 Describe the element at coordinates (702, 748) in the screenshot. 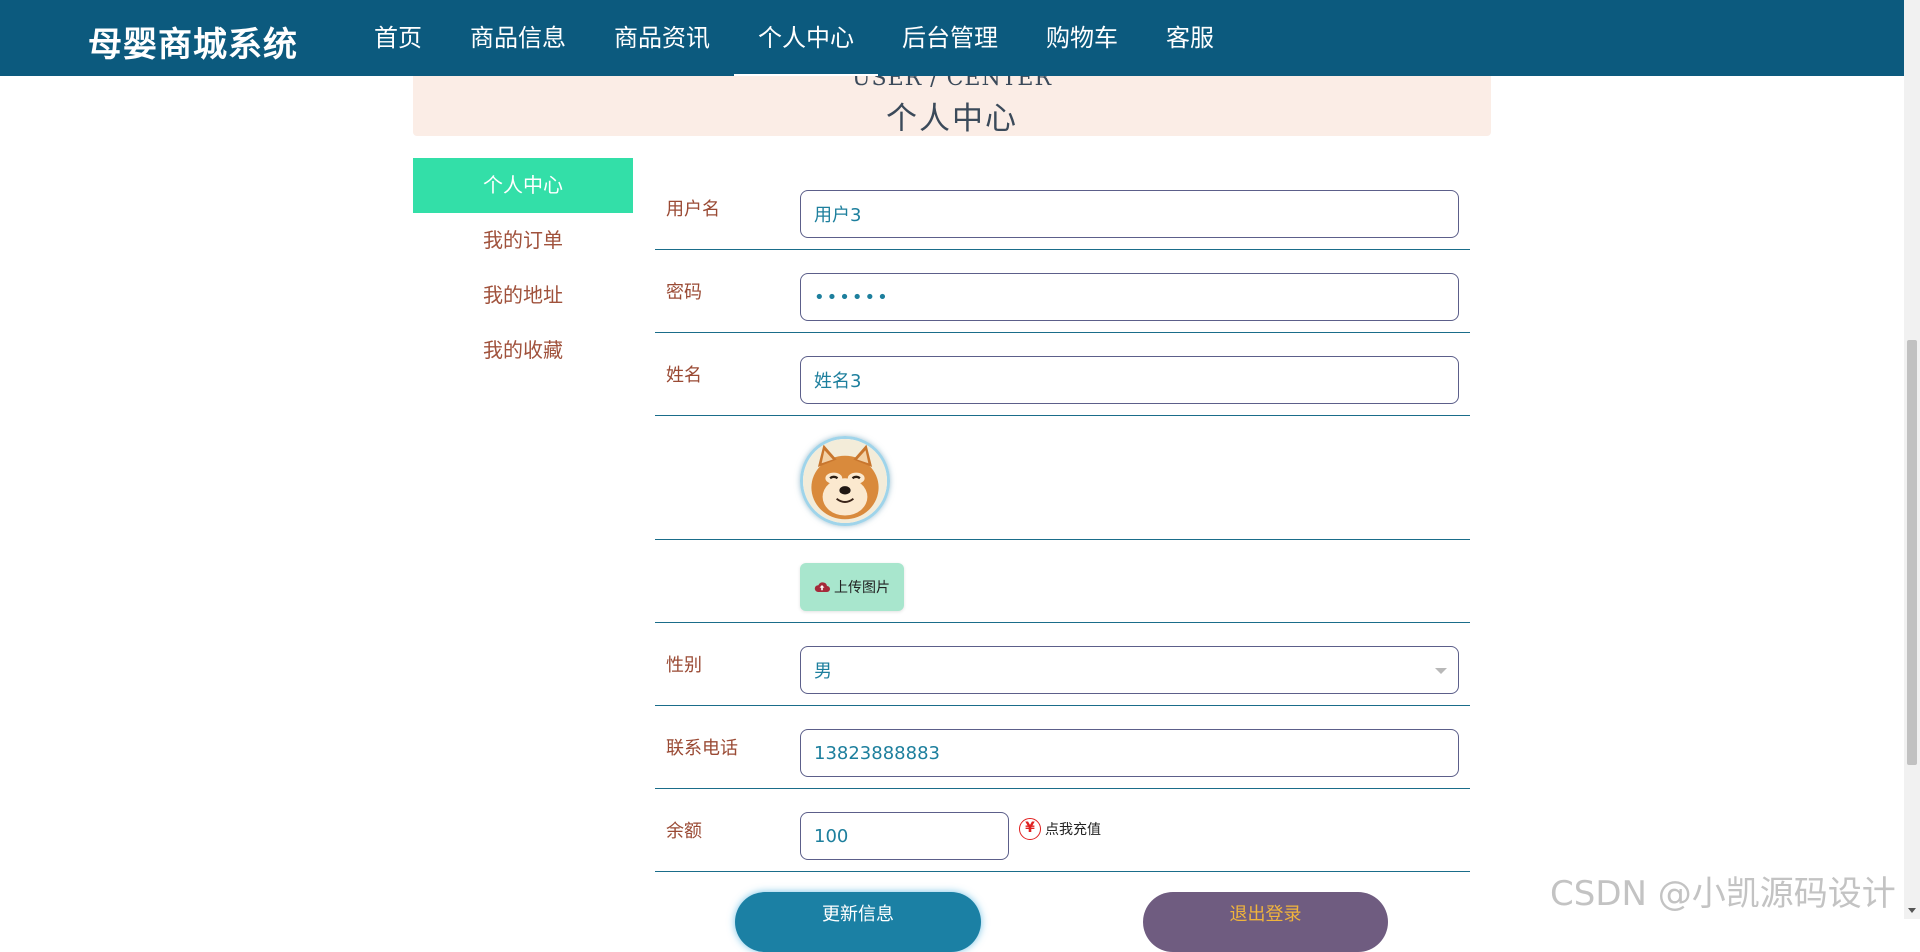

I see `phone-label: 联系电话` at that location.